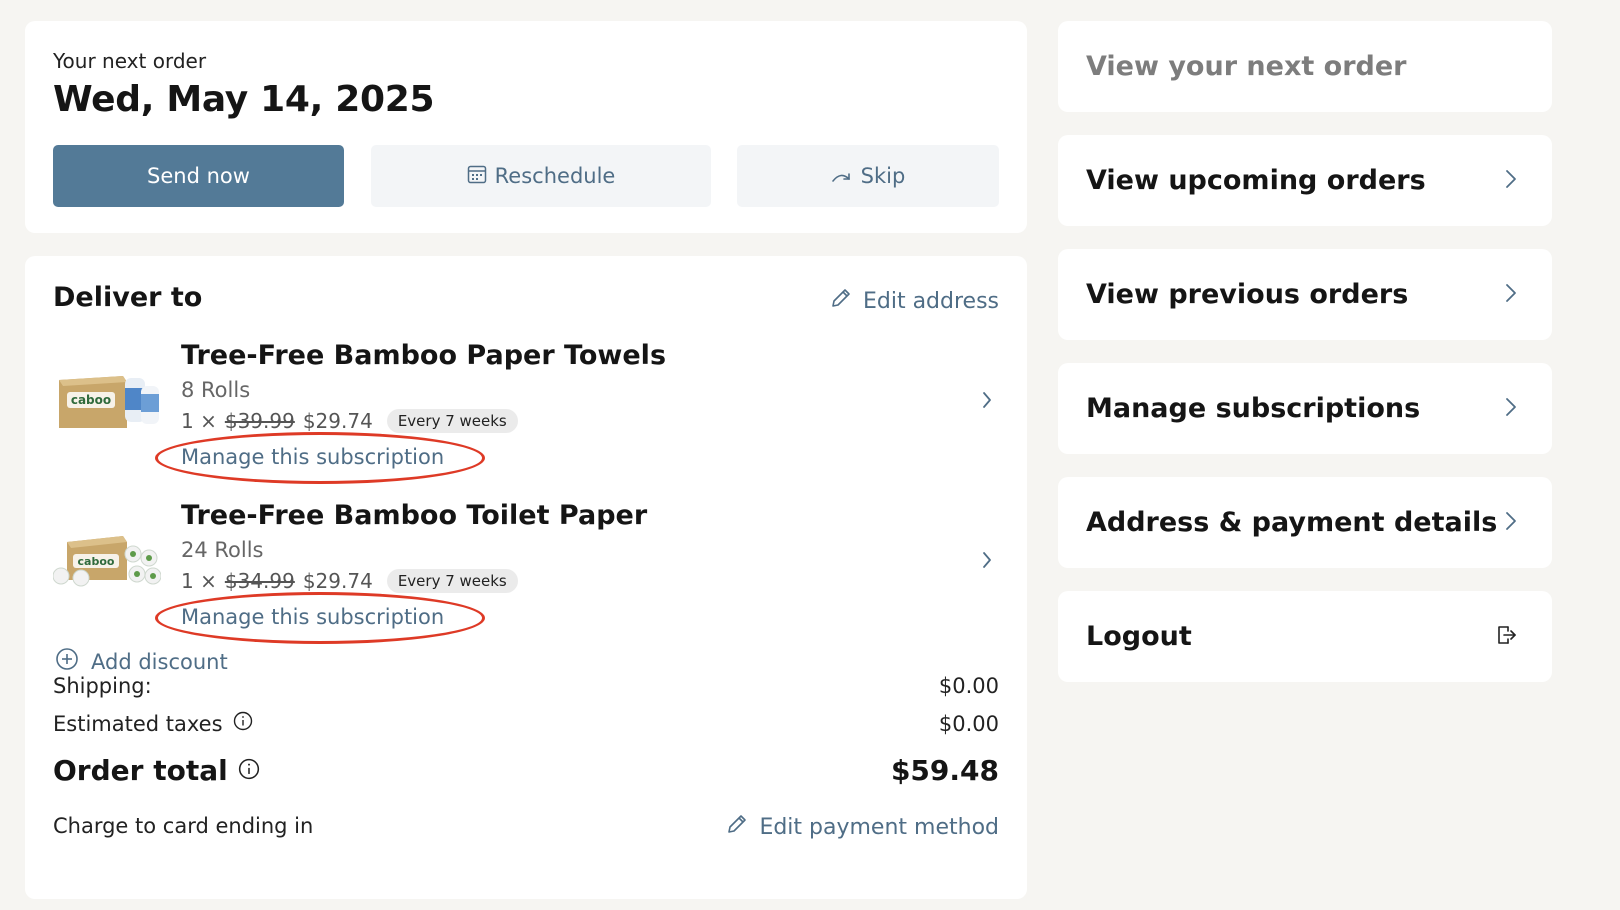  What do you see at coordinates (842, 176) in the screenshot?
I see `skip-icon` at bounding box center [842, 176].